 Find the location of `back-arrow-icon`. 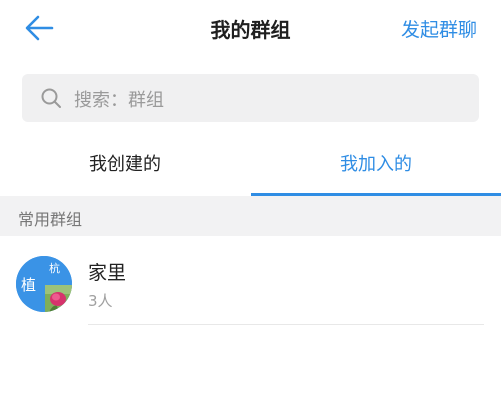

back-arrow-icon is located at coordinates (39, 28).